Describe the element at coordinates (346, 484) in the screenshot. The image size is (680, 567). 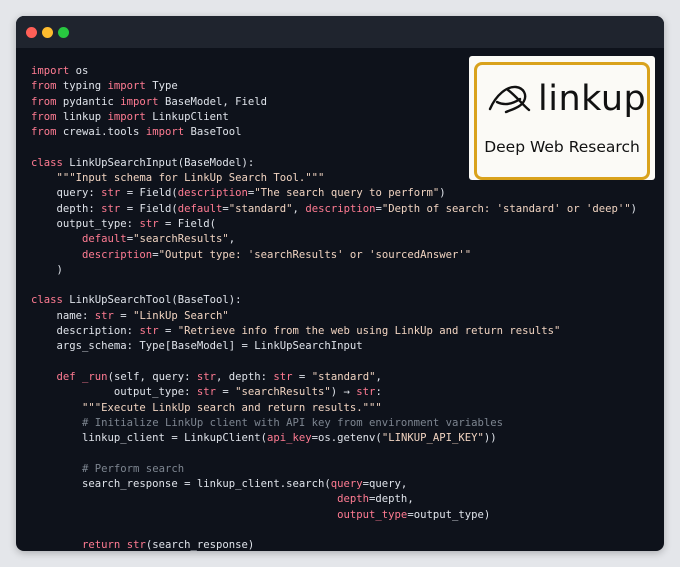
I see `code-token: query` at that location.